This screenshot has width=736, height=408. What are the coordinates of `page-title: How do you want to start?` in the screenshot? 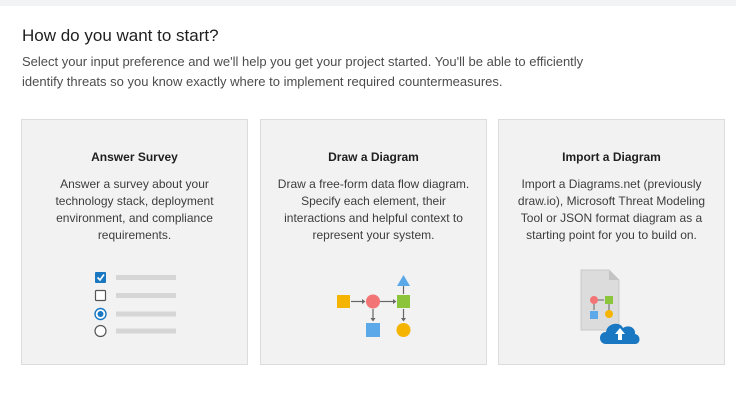 It's located at (120, 35).